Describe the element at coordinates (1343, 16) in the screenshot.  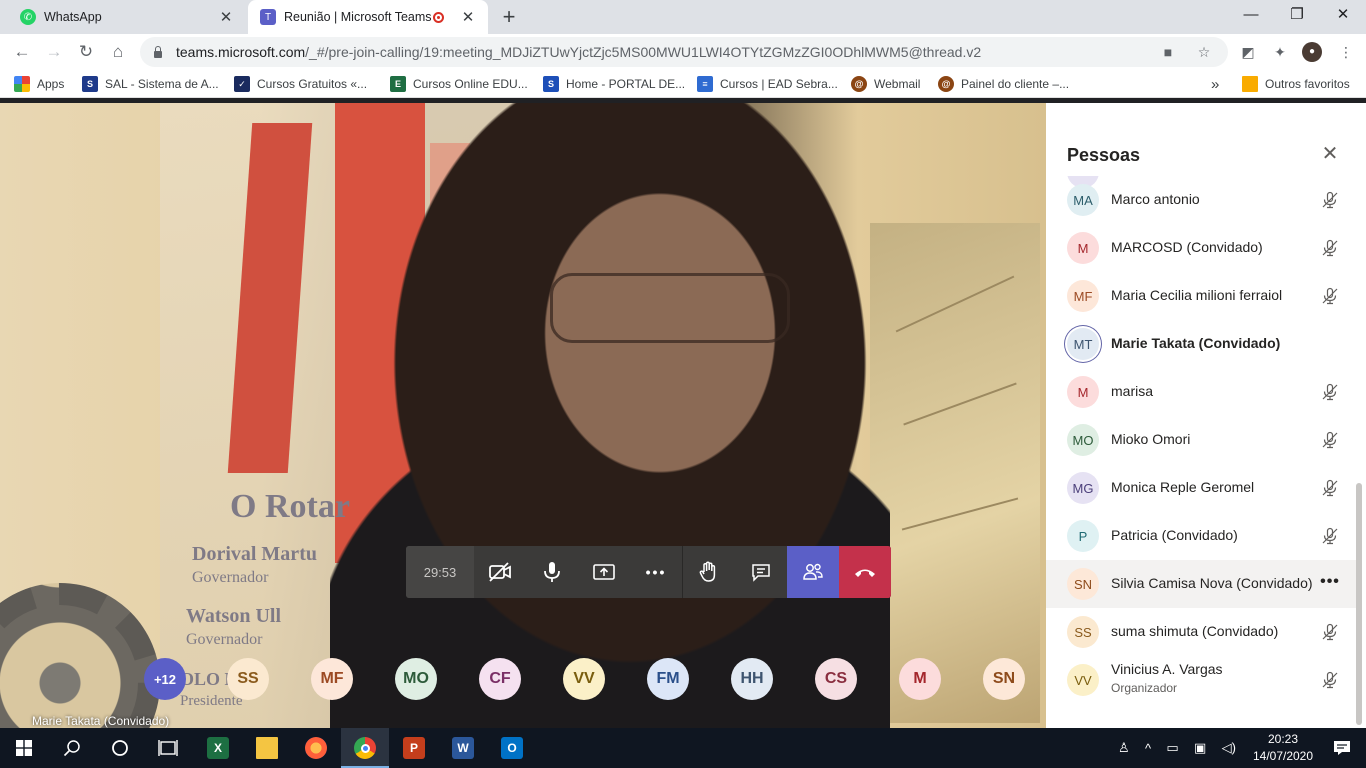
I see `close-window-button: ✕` at that location.